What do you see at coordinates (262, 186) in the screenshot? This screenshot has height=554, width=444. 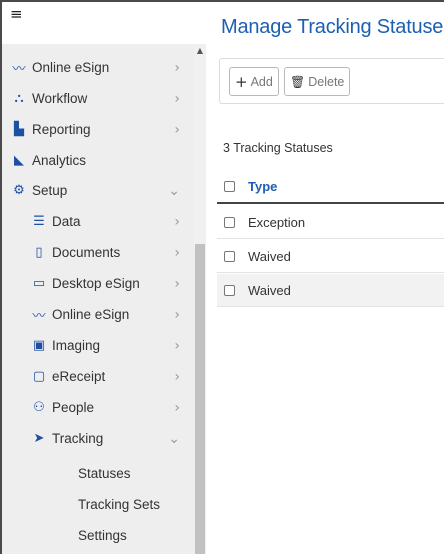 I see `column-header-type: Type` at bounding box center [262, 186].